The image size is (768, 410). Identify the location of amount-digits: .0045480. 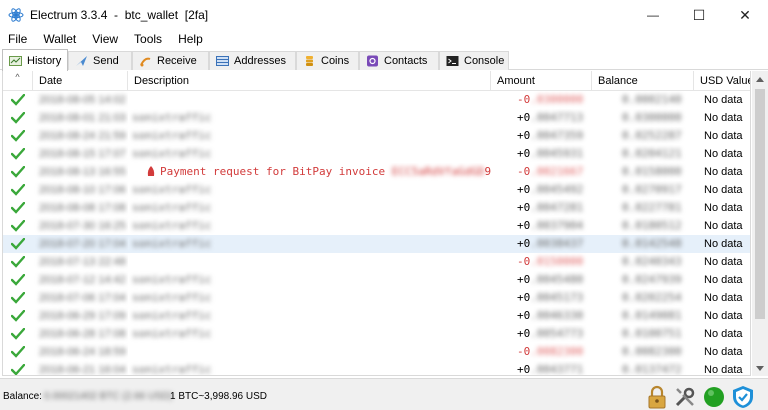
(557, 279).